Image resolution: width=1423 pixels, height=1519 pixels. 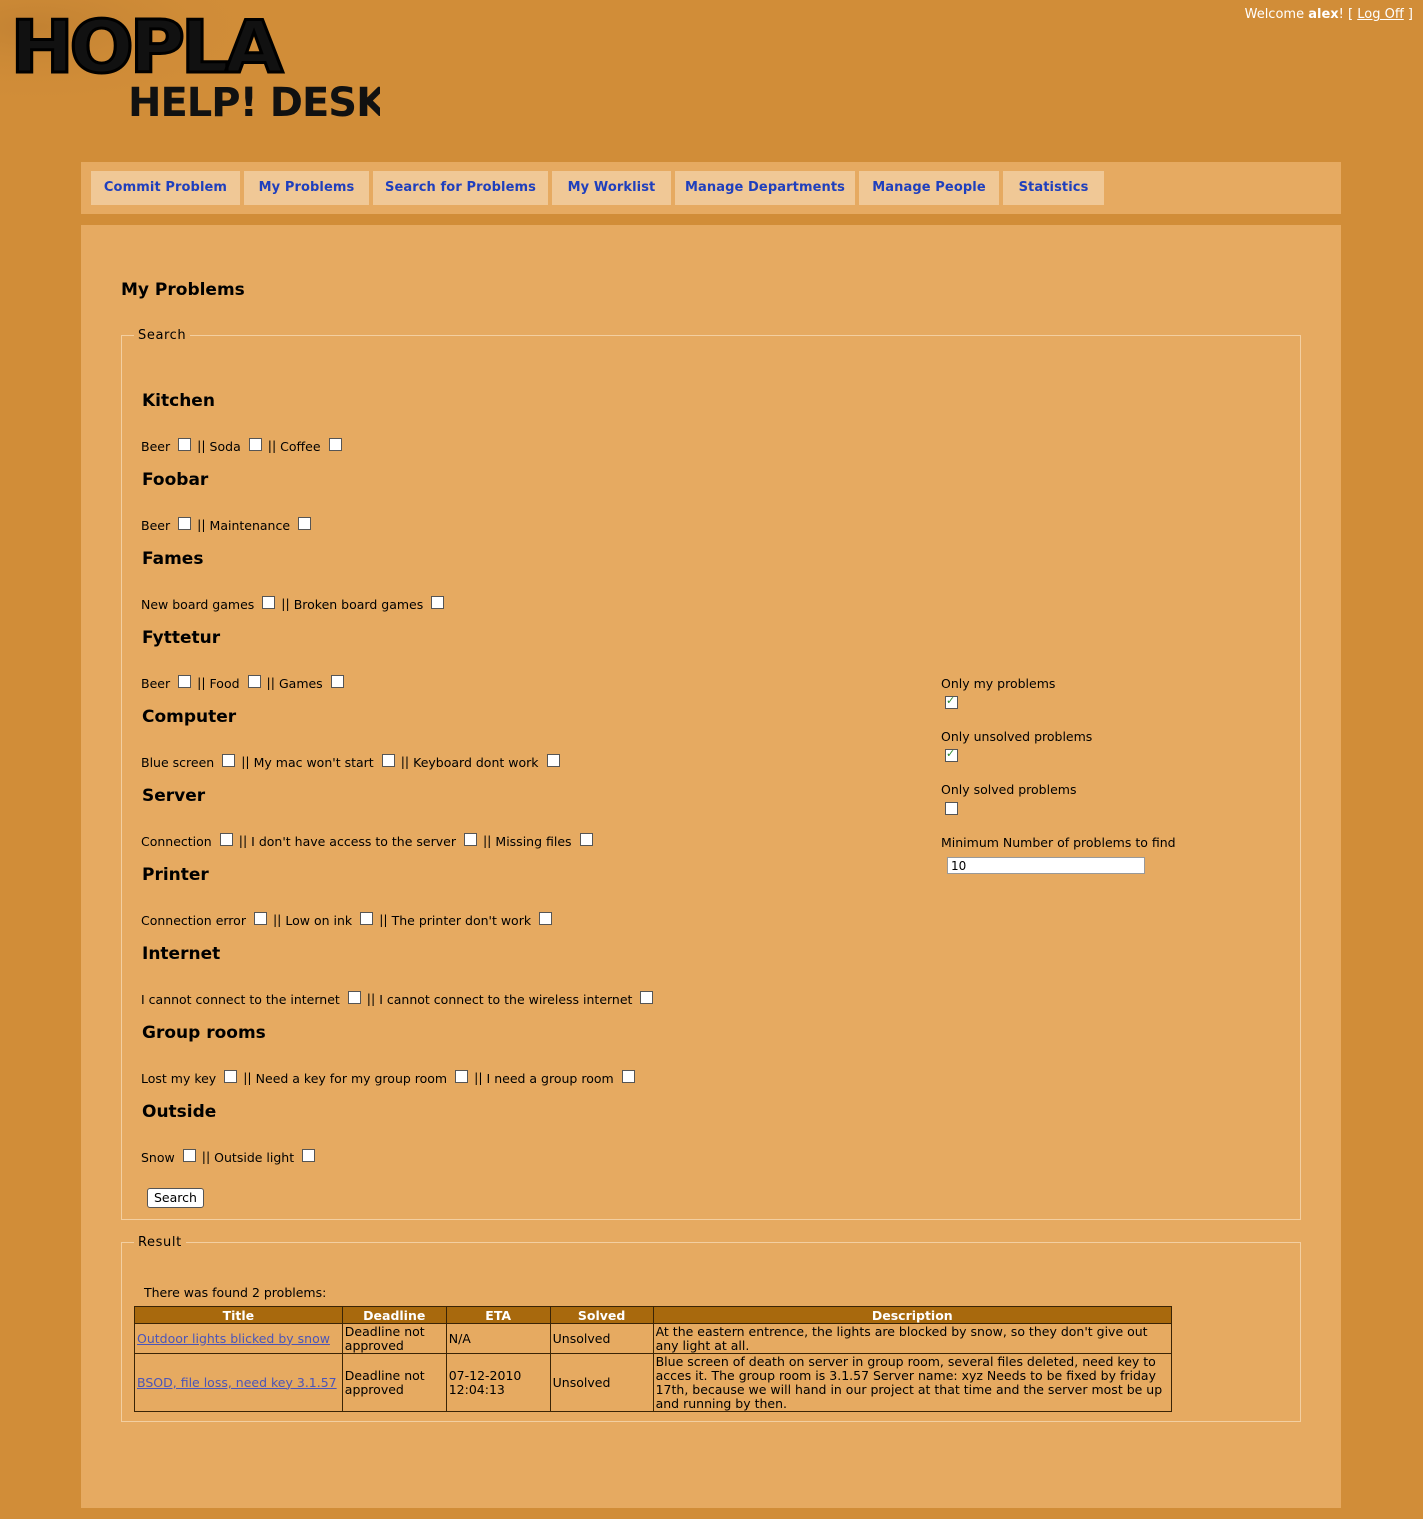 What do you see at coordinates (1274, 14) in the screenshot?
I see `welcome-prefix: Welcome` at bounding box center [1274, 14].